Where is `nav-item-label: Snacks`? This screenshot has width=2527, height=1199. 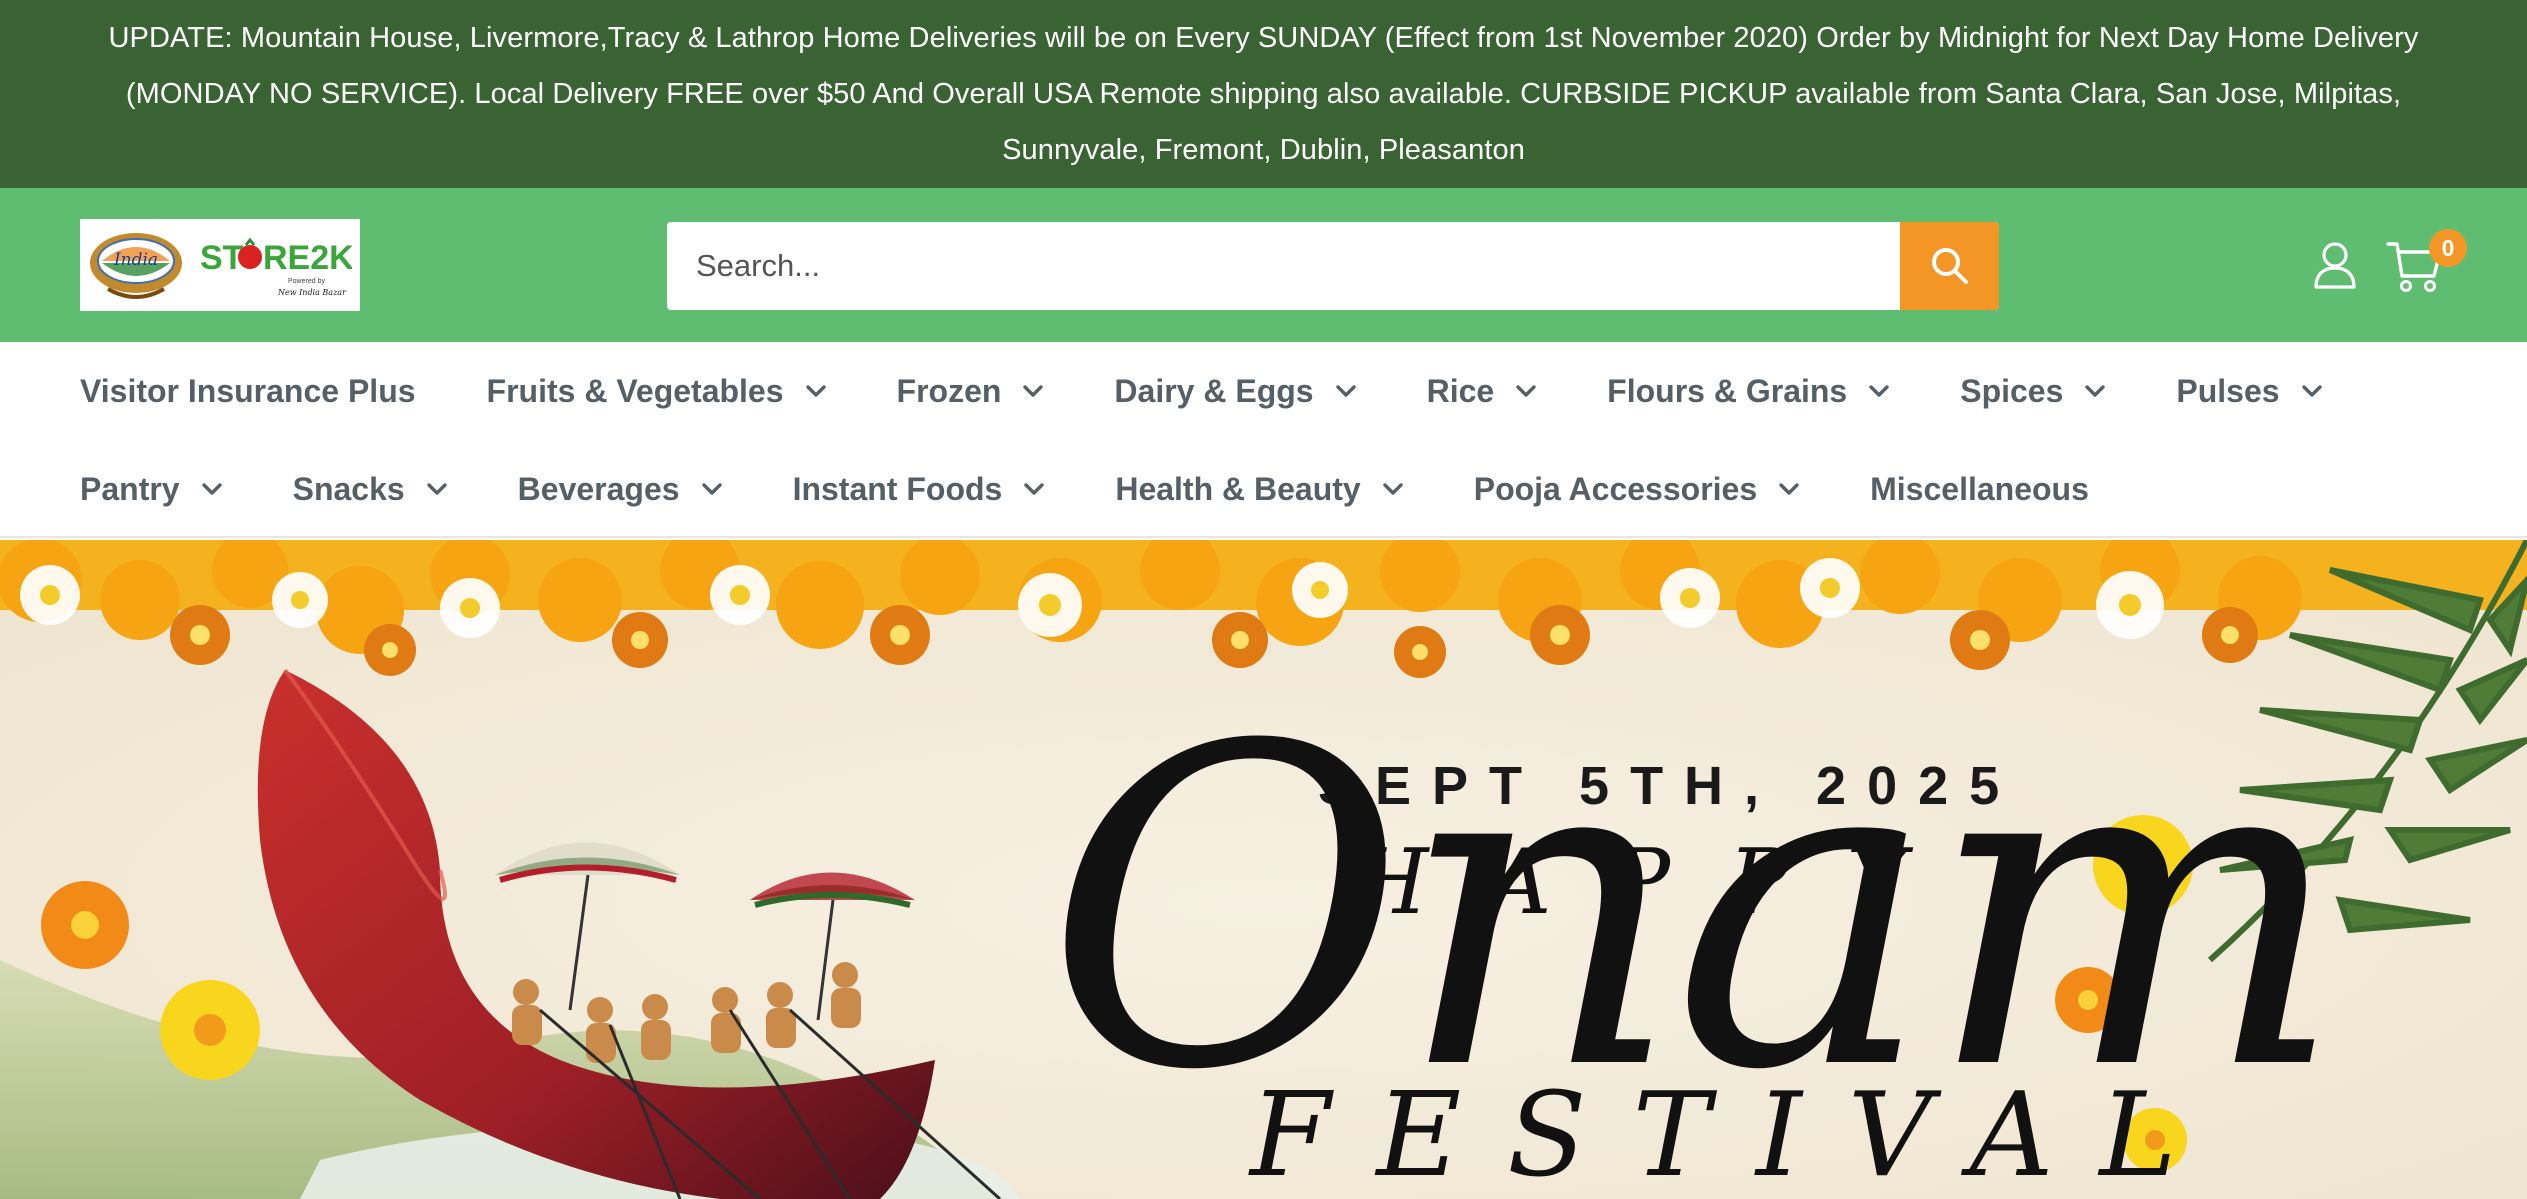
nav-item-label: Snacks is located at coordinates (348, 488).